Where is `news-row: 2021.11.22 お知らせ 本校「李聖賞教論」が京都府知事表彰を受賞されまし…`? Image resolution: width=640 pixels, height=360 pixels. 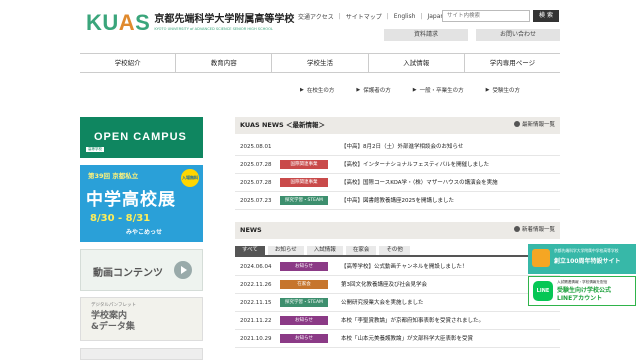
news-row: 2021.11.22 お知らせ 本校「李聖賞教論」が京都府知事表彰を受賞されまし… is located at coordinates (397, 321).